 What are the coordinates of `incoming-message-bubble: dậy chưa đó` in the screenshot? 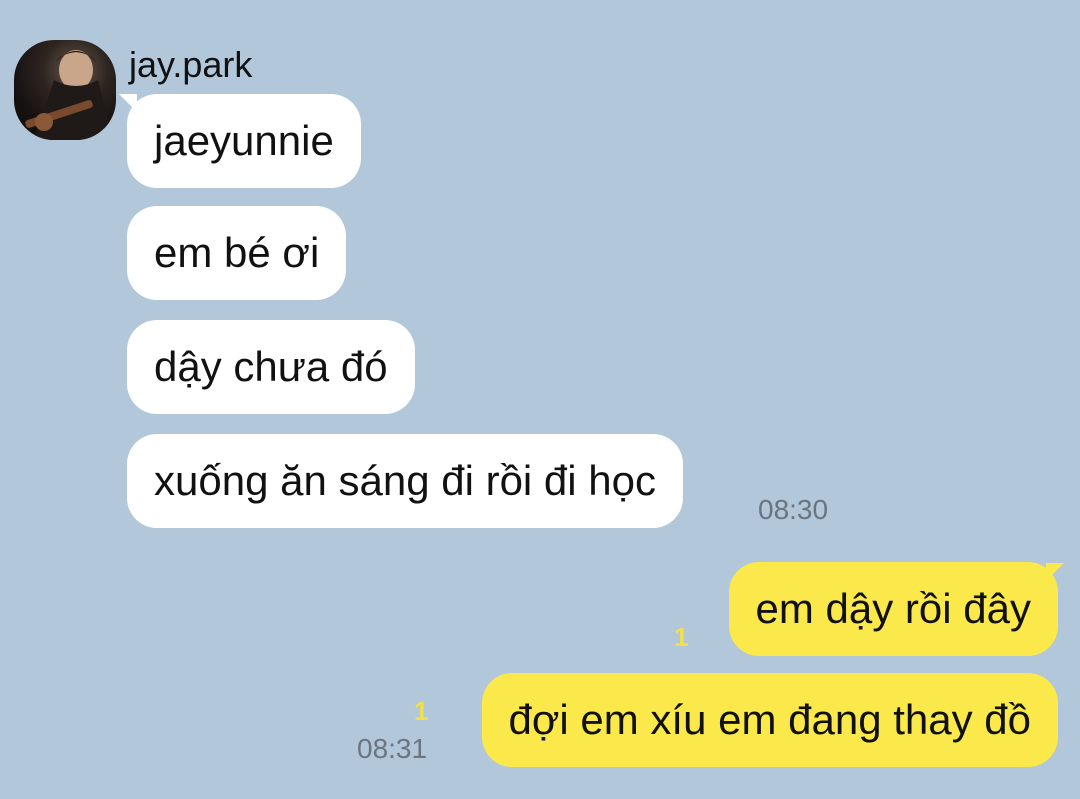 It's located at (271, 367).